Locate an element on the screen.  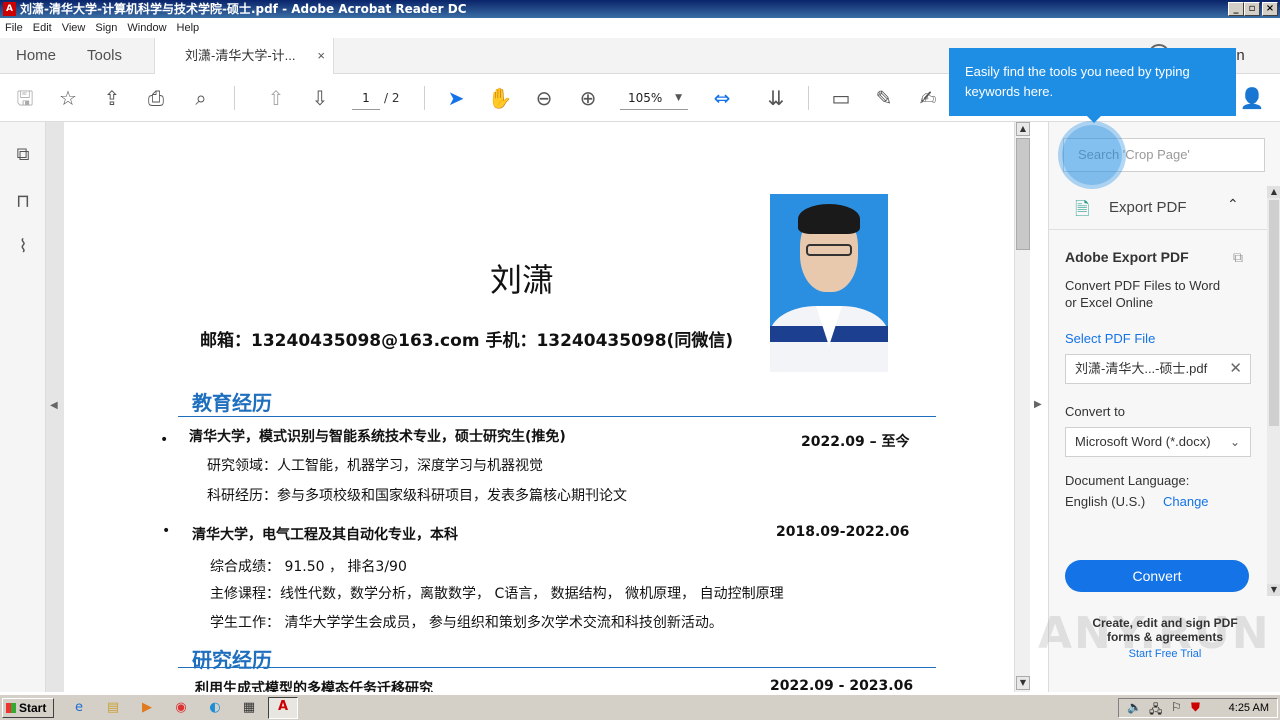
research-heading: 研究经历 is located at coordinates (232, 660).